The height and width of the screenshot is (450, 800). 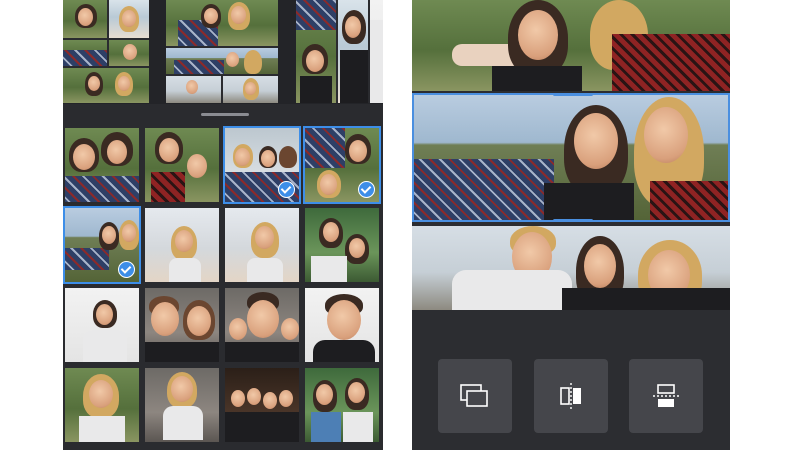 What do you see at coordinates (571, 157) in the screenshot?
I see `collage-cell-middle-selected` at bounding box center [571, 157].